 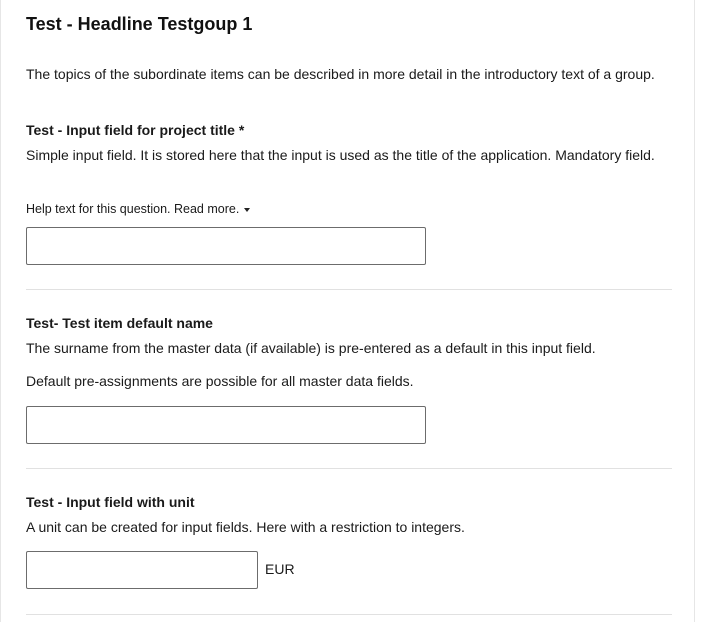 What do you see at coordinates (247, 210) in the screenshot?
I see `caret-down-icon` at bounding box center [247, 210].